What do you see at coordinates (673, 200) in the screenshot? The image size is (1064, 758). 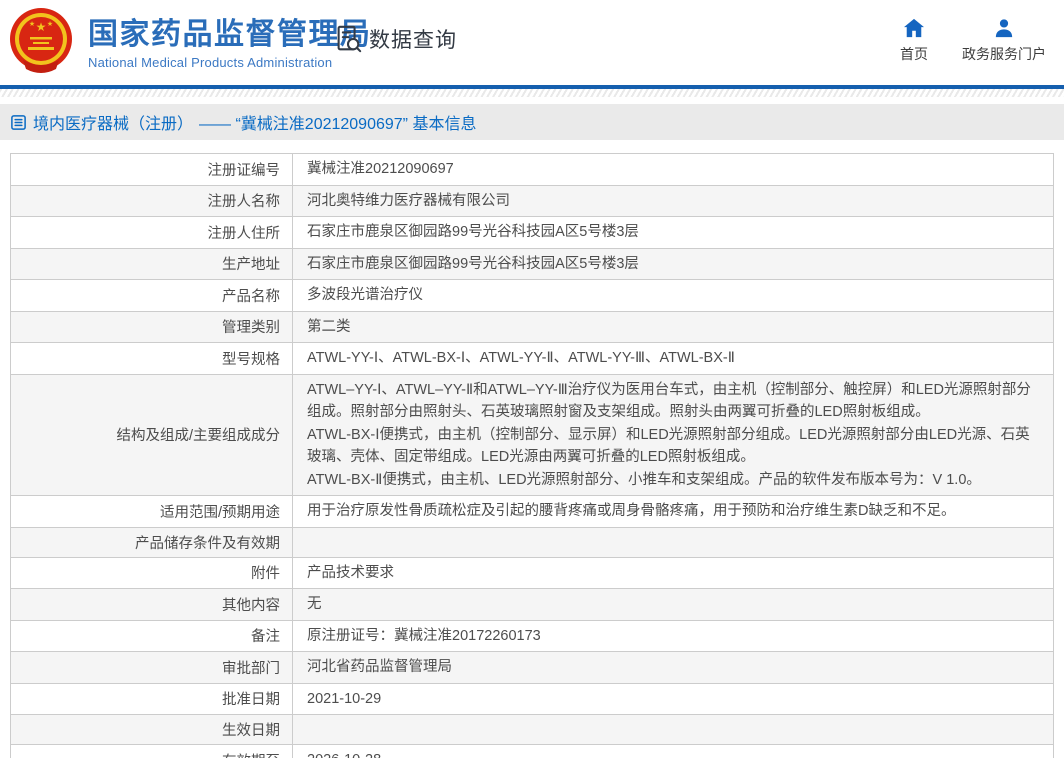 I see `row-value: 河北奥特维力医疗器械有限公司` at bounding box center [673, 200].